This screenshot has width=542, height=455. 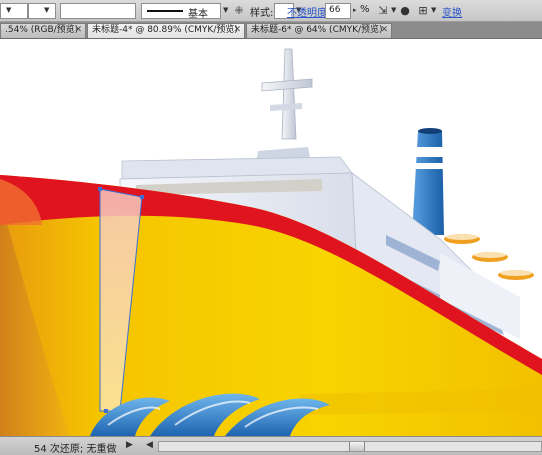 What do you see at coordinates (355, 10) in the screenshot?
I see `chevron-right-icon: ▸` at bounding box center [355, 10].